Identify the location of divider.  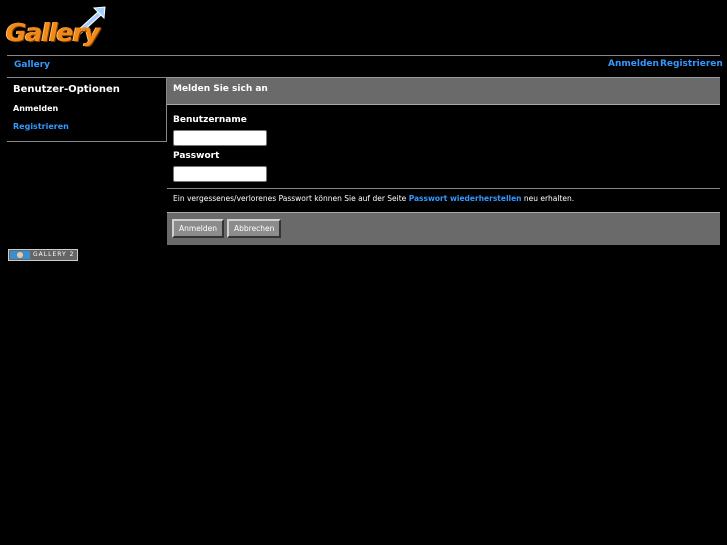
(443, 188).